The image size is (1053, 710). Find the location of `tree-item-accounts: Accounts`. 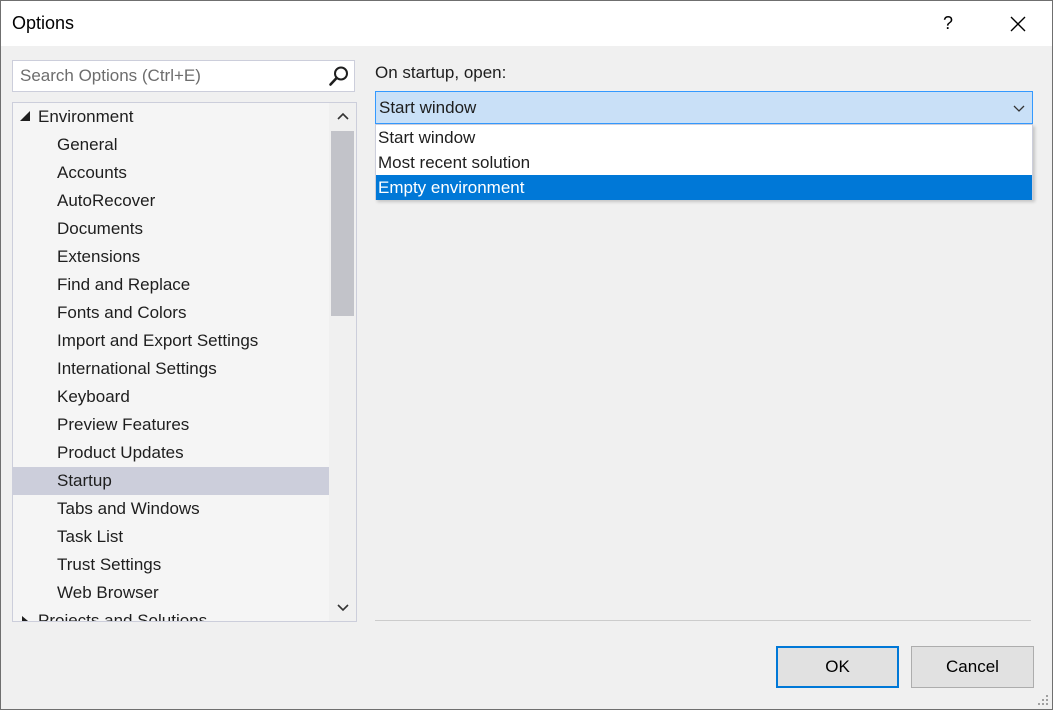

tree-item-accounts: Accounts is located at coordinates (171, 173).